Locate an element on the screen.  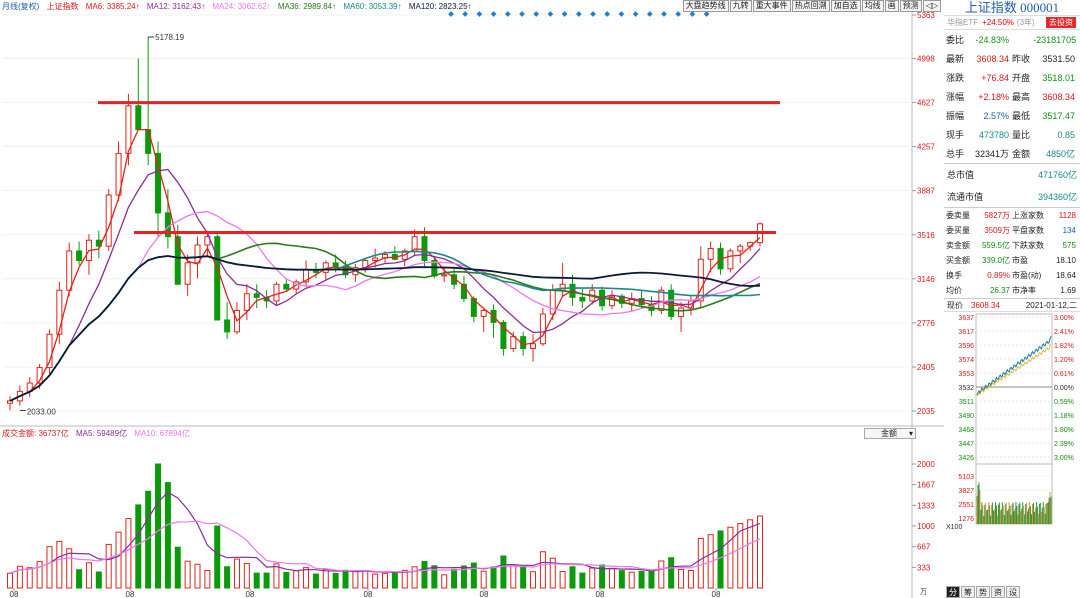
stat-value: 18.64 is located at coordinates (1065, 275).